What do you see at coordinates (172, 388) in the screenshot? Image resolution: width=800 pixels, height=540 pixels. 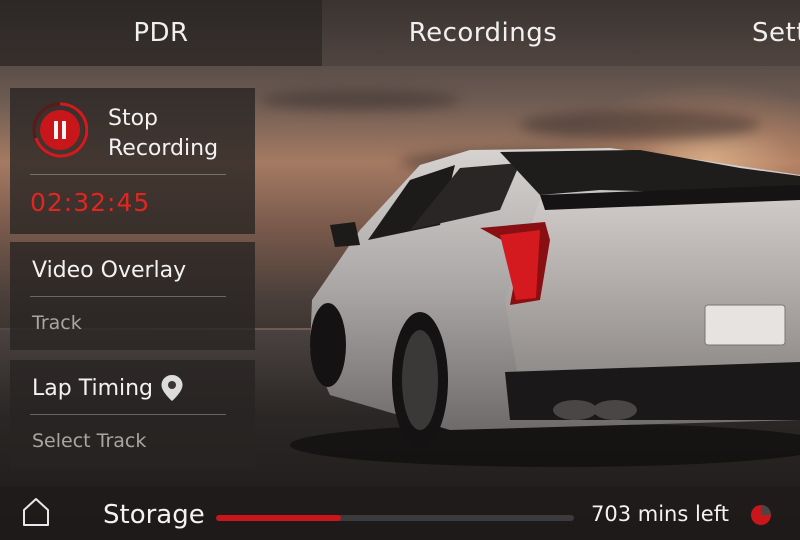 I see `location-pin-icon` at bounding box center [172, 388].